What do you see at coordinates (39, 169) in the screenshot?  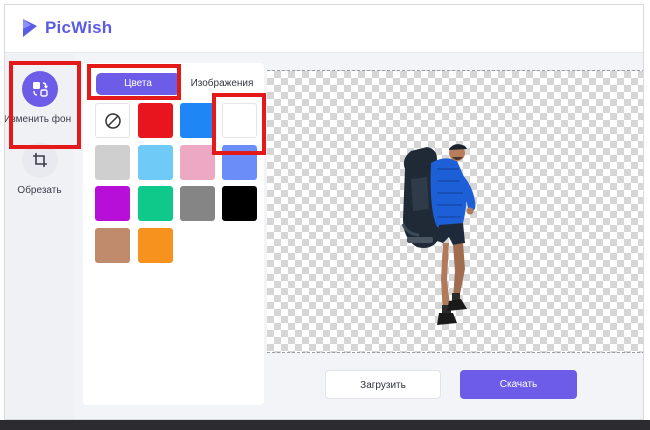 I see `tool-crop: Обрезать` at bounding box center [39, 169].